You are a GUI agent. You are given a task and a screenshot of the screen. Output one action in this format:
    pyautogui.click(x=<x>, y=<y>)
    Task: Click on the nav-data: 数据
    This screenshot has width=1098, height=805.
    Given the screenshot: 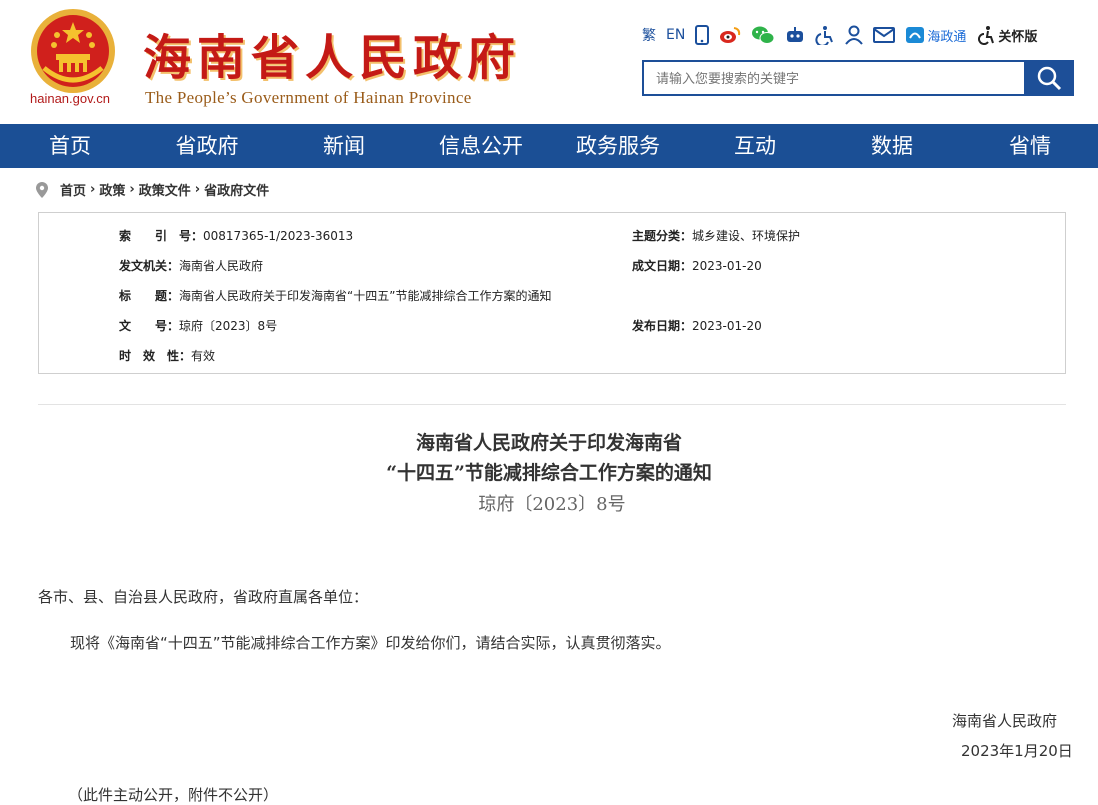 What is the action you would take?
    pyautogui.click(x=892, y=146)
    